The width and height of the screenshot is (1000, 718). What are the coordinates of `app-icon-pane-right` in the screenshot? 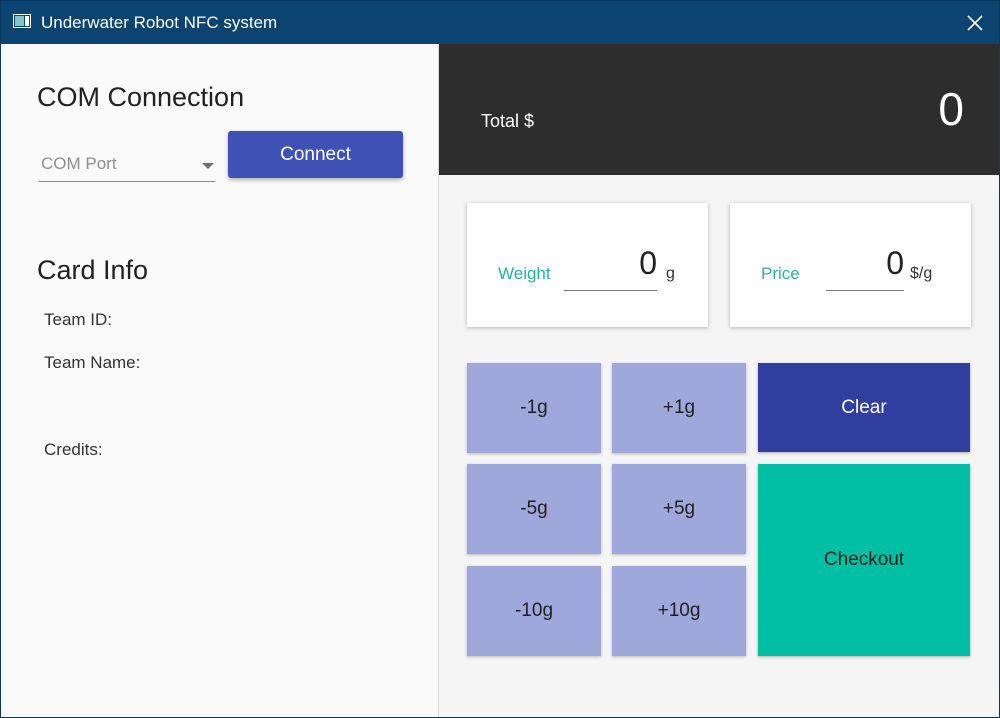 It's located at (27, 21).